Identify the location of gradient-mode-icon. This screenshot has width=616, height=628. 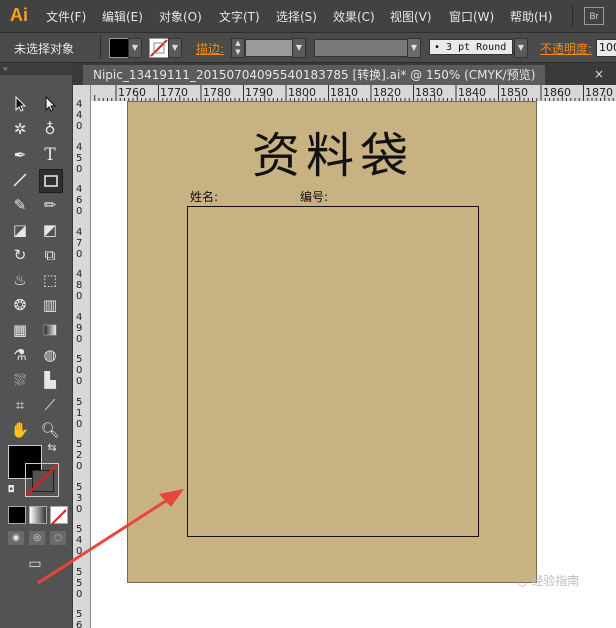
(38, 515).